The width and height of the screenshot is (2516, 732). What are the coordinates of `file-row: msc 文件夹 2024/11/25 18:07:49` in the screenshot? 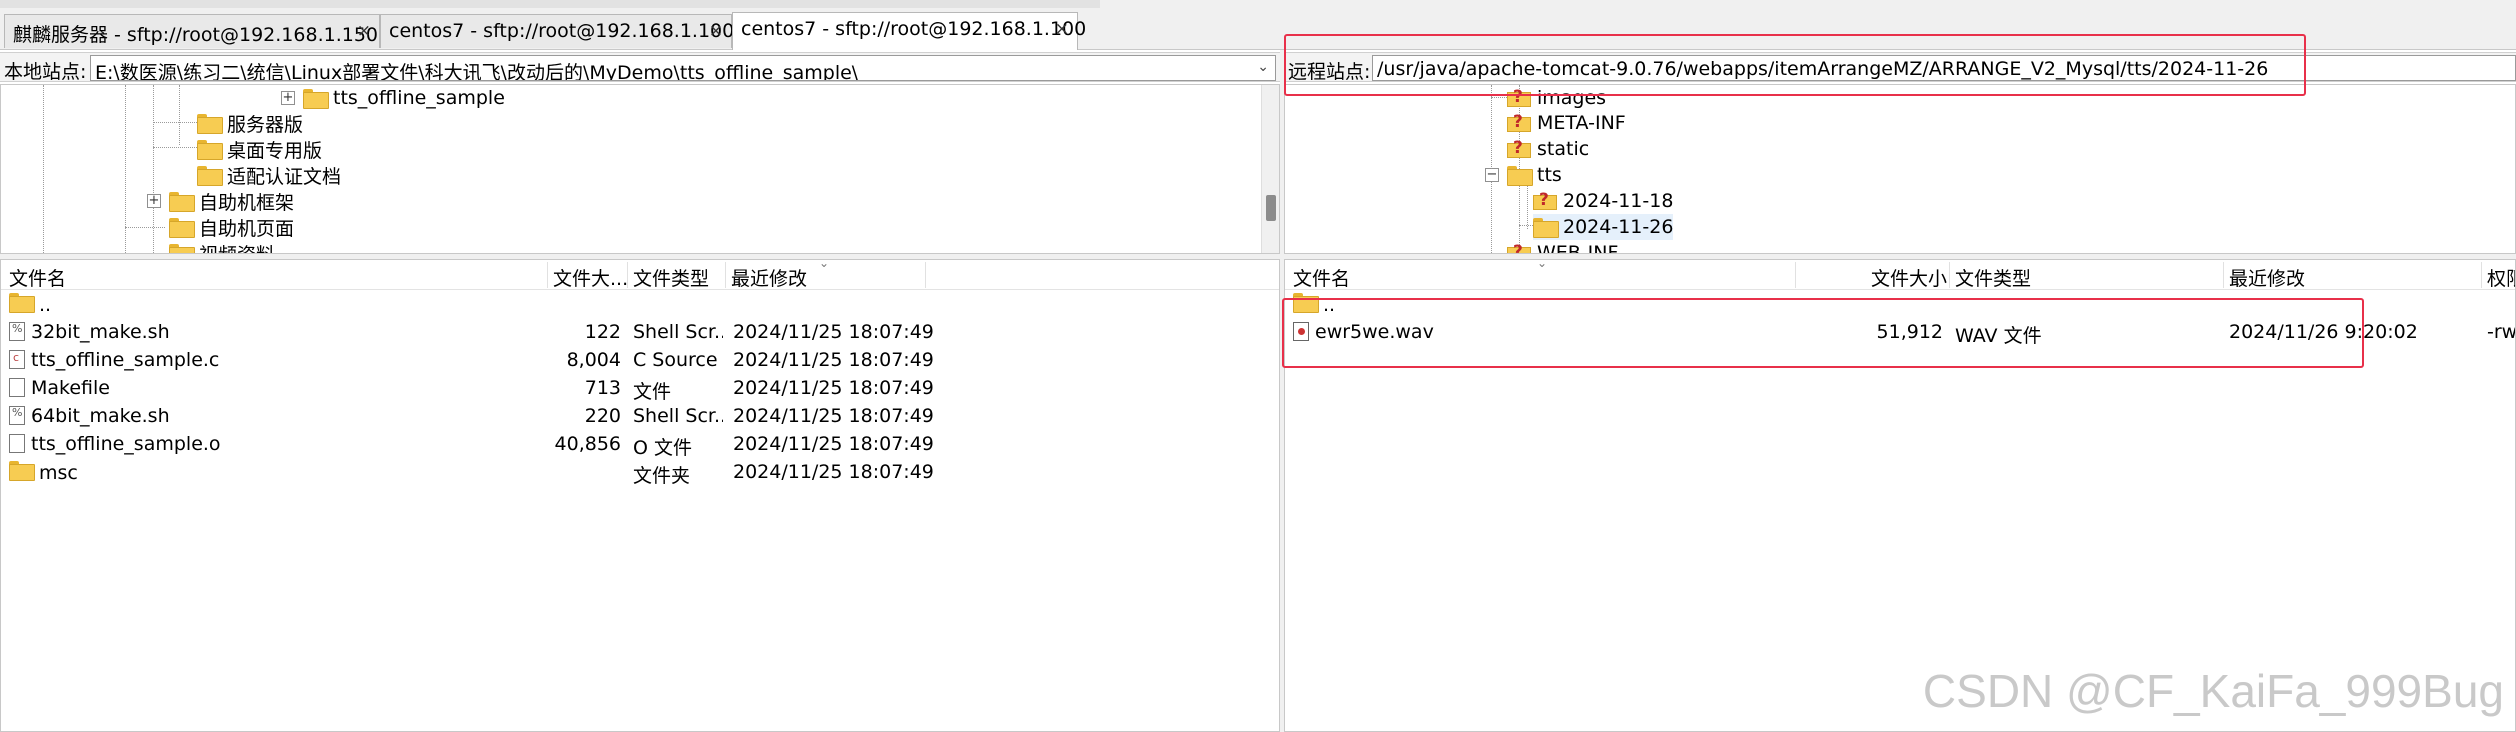 It's located at (640, 472).